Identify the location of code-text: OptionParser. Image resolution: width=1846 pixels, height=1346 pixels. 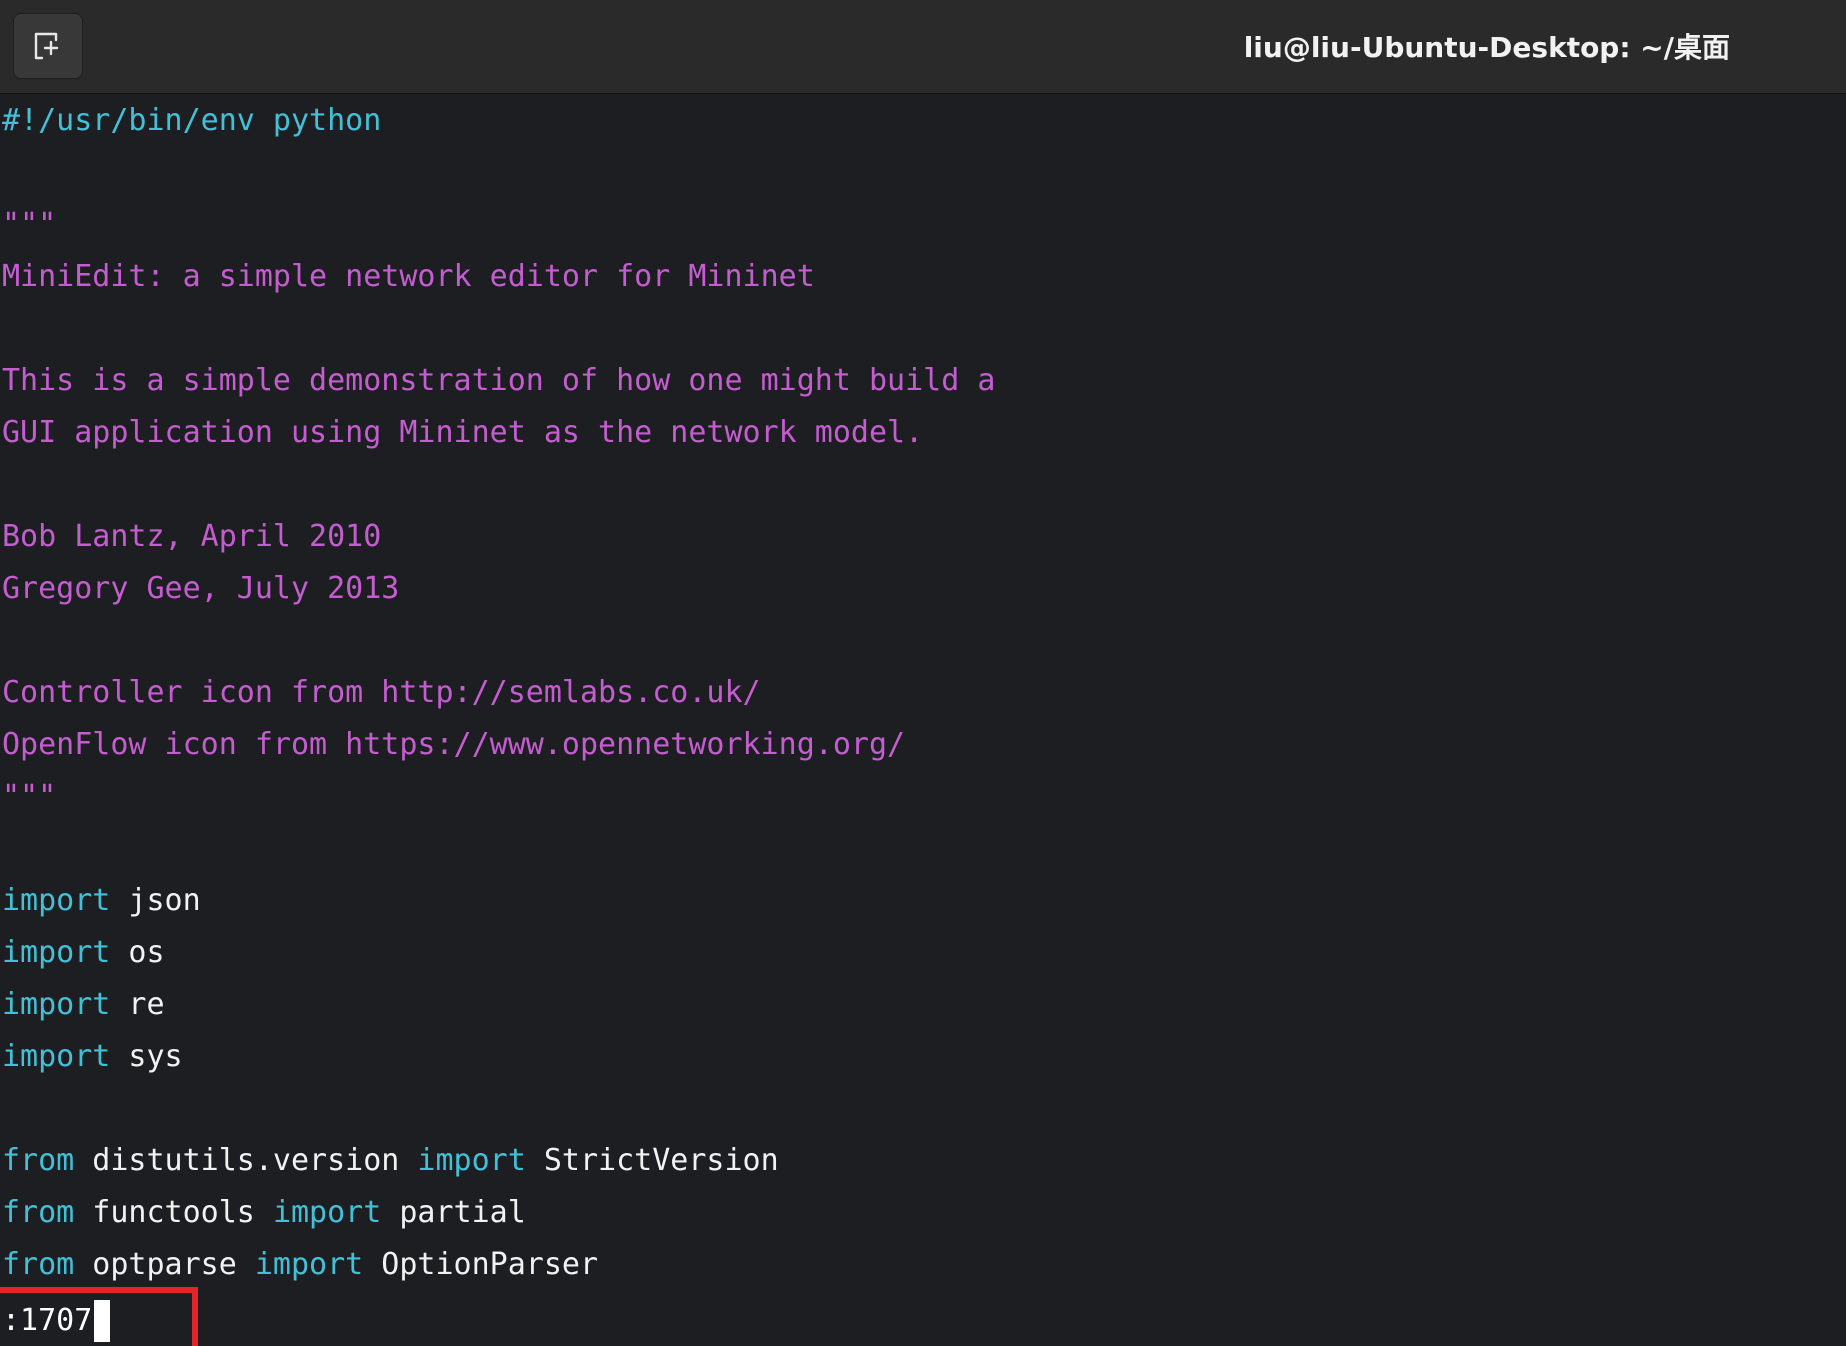
(481, 1264).